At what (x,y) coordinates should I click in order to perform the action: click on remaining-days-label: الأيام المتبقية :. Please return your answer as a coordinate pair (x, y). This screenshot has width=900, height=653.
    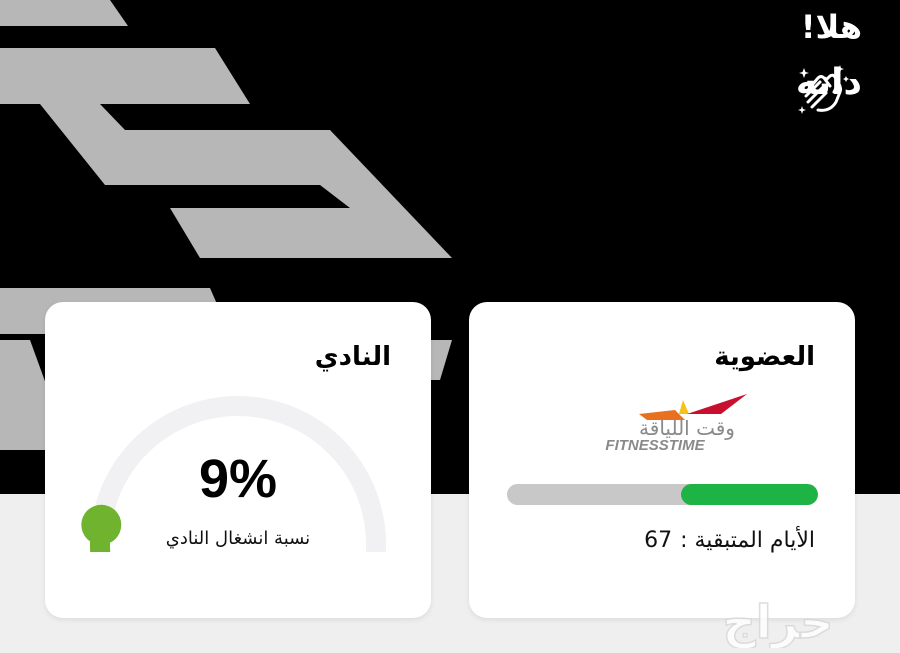
    Looking at the image, I should click on (747, 540).